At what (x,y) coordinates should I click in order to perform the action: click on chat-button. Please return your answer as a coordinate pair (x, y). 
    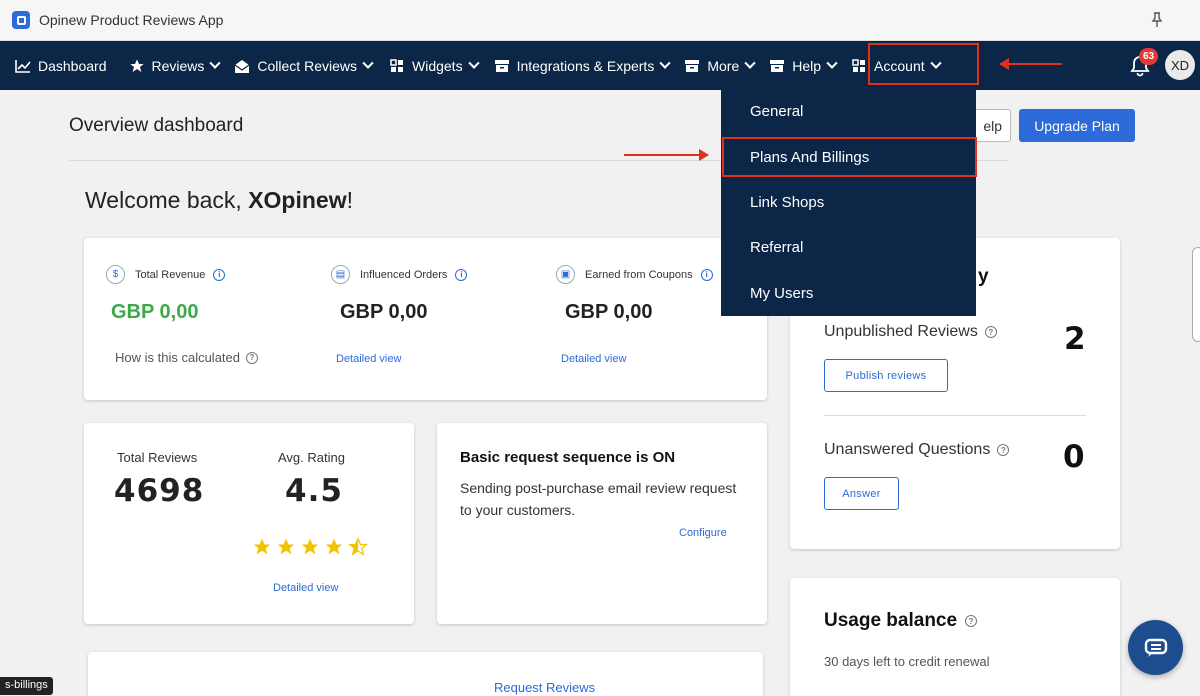
    Looking at the image, I should click on (1155, 647).